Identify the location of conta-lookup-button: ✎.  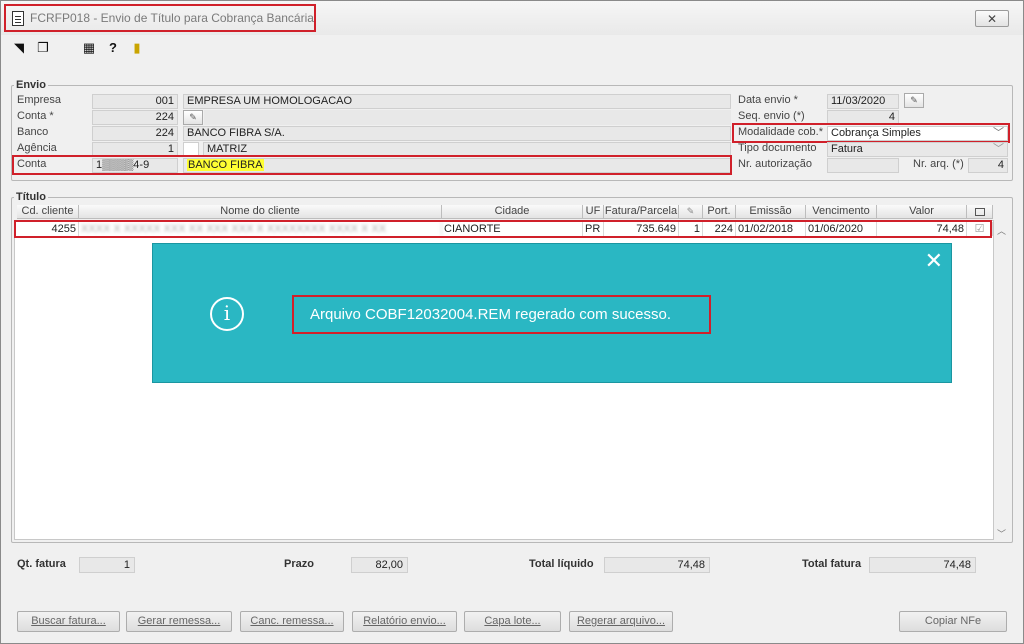
(193, 117).